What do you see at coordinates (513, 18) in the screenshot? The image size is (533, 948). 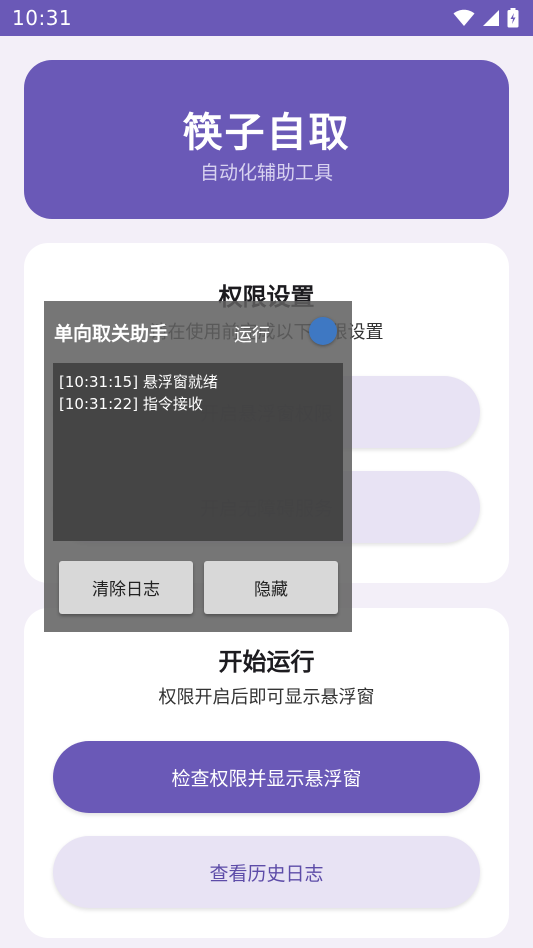 I see `battery-icon` at bounding box center [513, 18].